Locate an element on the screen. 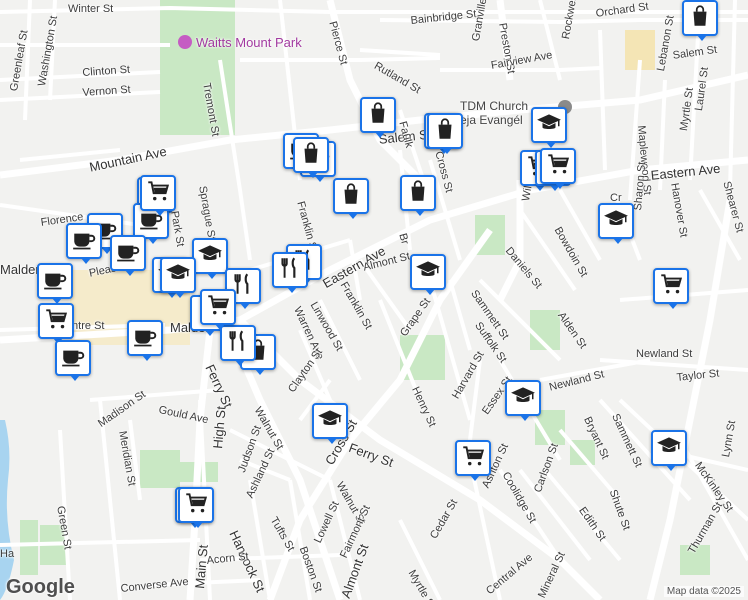  google-logo: Google is located at coordinates (40, 587).